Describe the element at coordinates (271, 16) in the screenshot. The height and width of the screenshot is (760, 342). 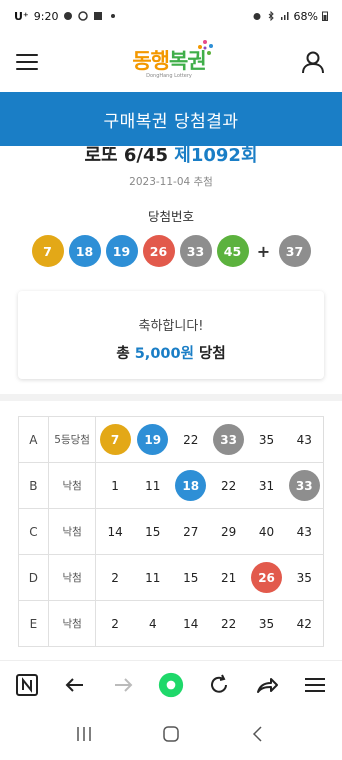
I see `bluetooth-icon` at that location.